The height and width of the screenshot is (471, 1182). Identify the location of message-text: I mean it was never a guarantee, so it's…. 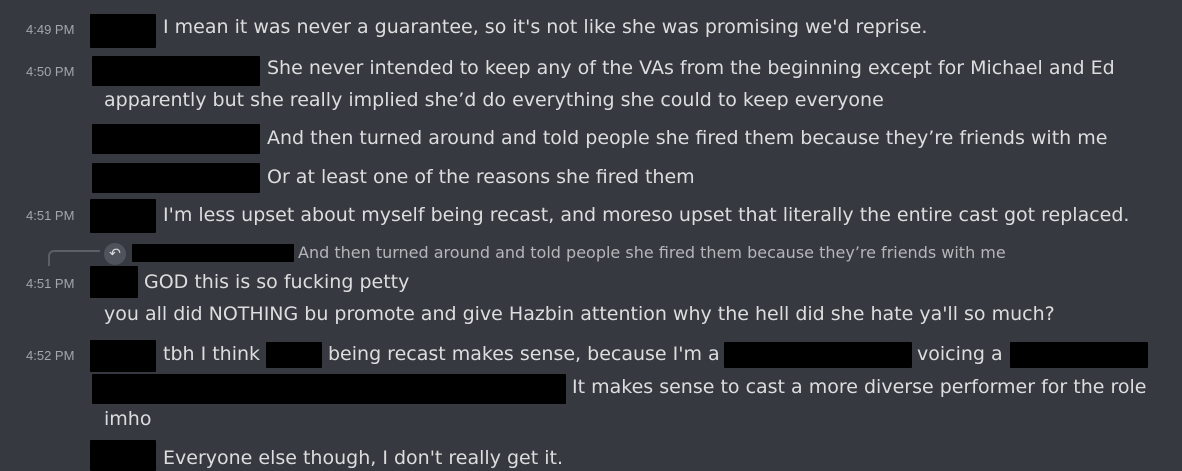
(545, 27).